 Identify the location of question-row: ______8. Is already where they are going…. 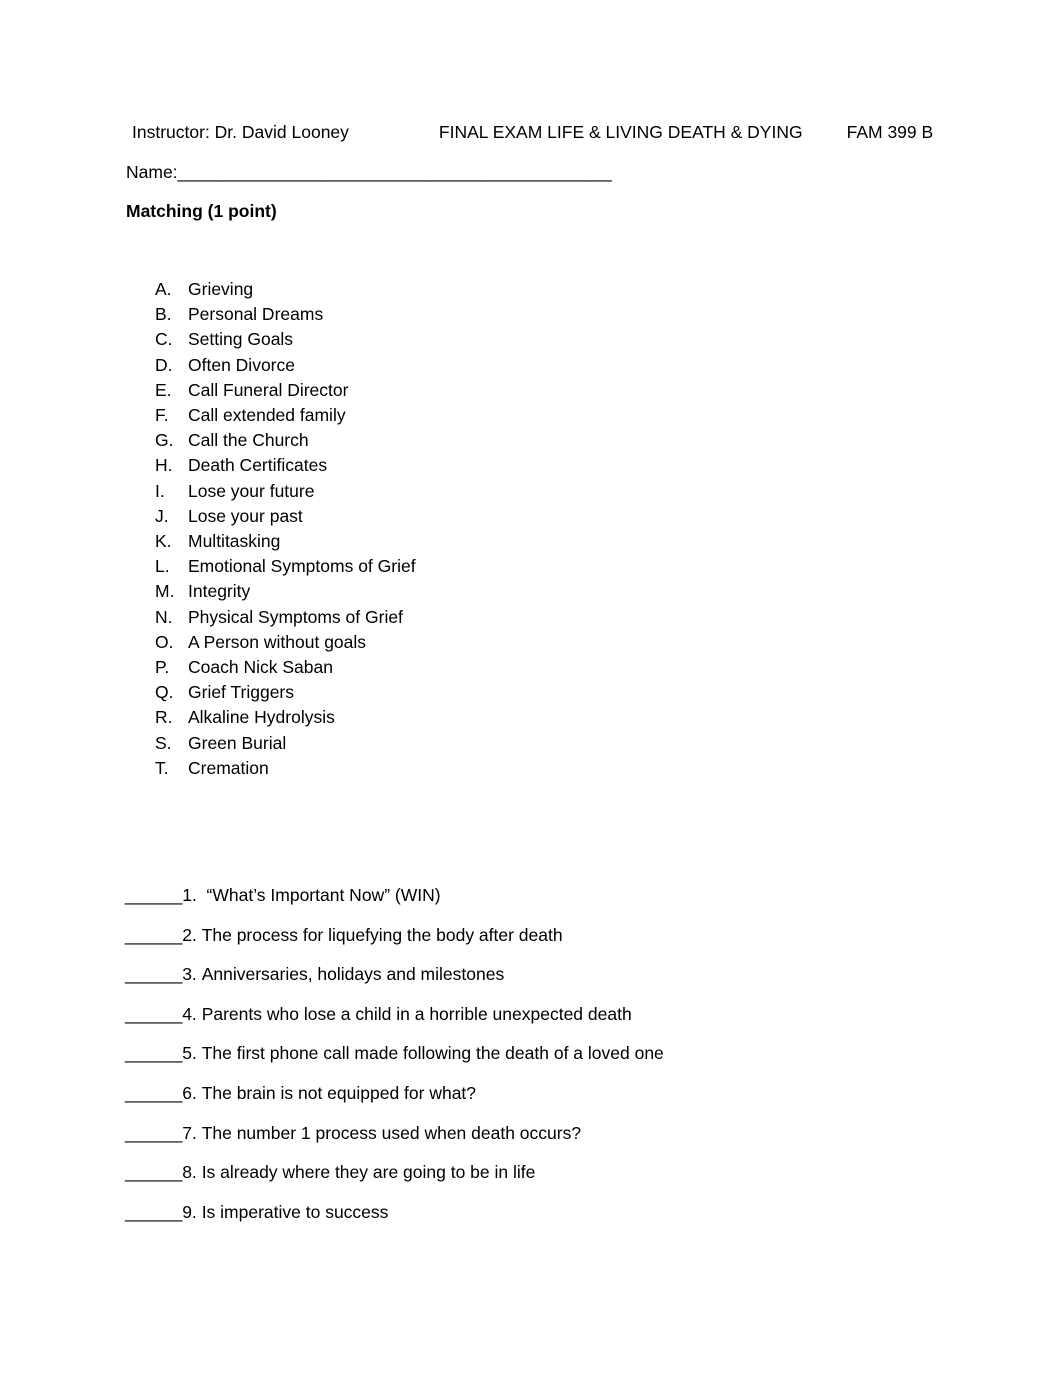
(525, 1173).